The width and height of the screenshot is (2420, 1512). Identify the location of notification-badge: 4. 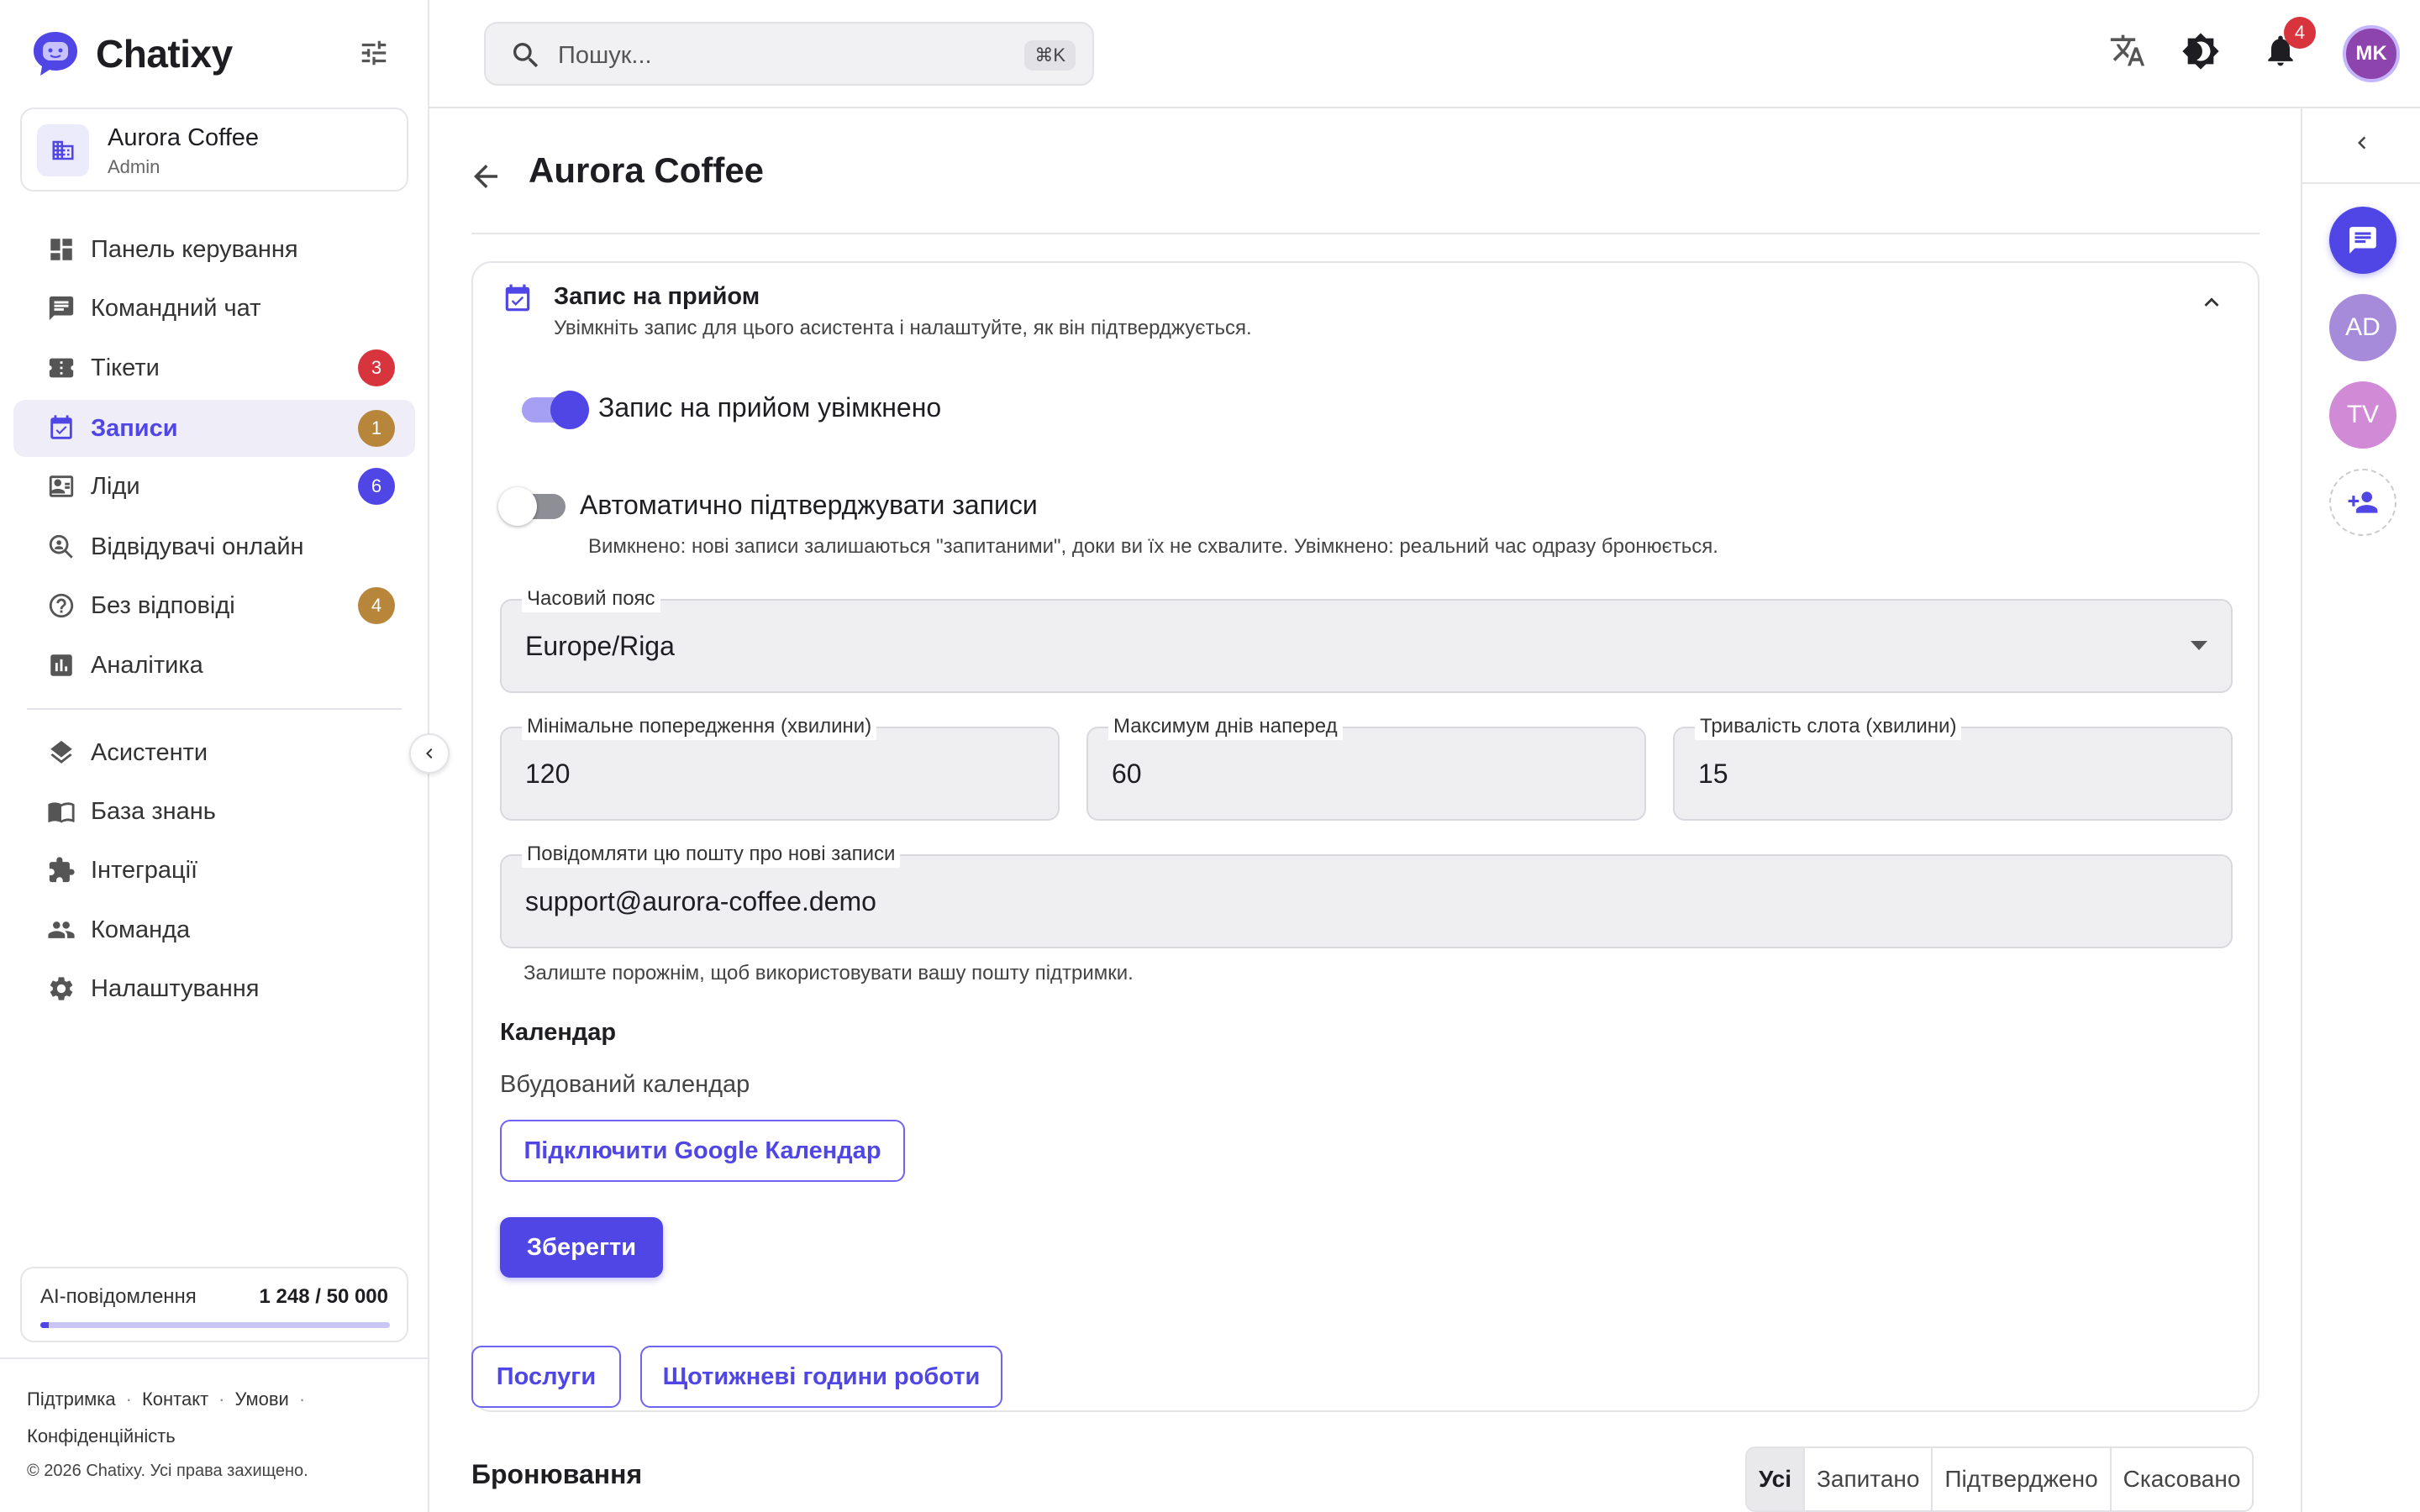
(2300, 33).